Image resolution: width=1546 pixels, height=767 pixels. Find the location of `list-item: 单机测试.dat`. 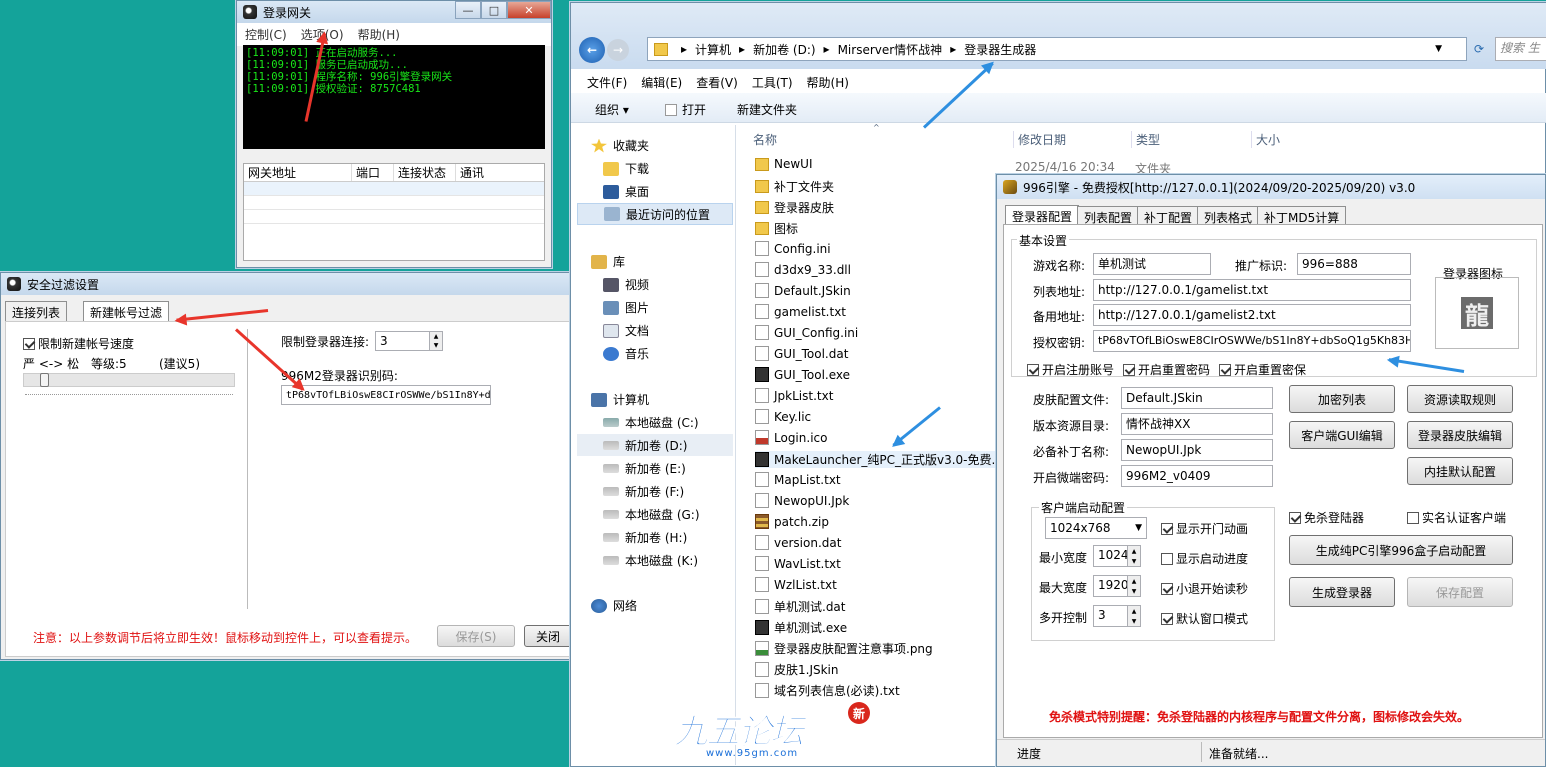

list-item: 单机测试.dat is located at coordinates (880, 606).